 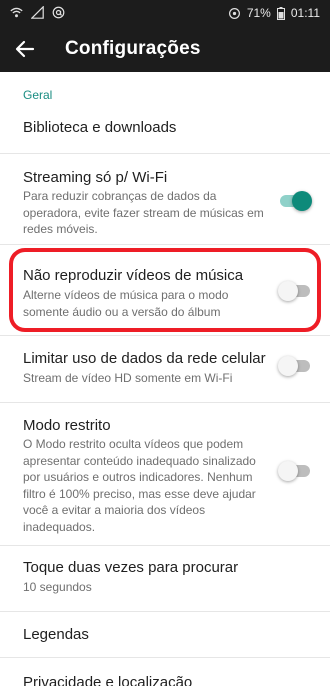 What do you see at coordinates (56, 634) in the screenshot?
I see `settings-item-title: Legendas` at bounding box center [56, 634].